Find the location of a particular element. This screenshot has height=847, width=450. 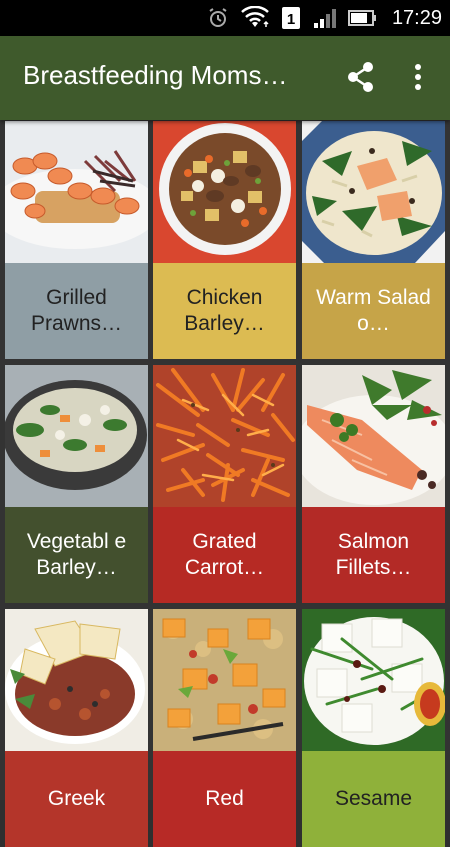

sim-1-icon: 1 is located at coordinates (291, 18).